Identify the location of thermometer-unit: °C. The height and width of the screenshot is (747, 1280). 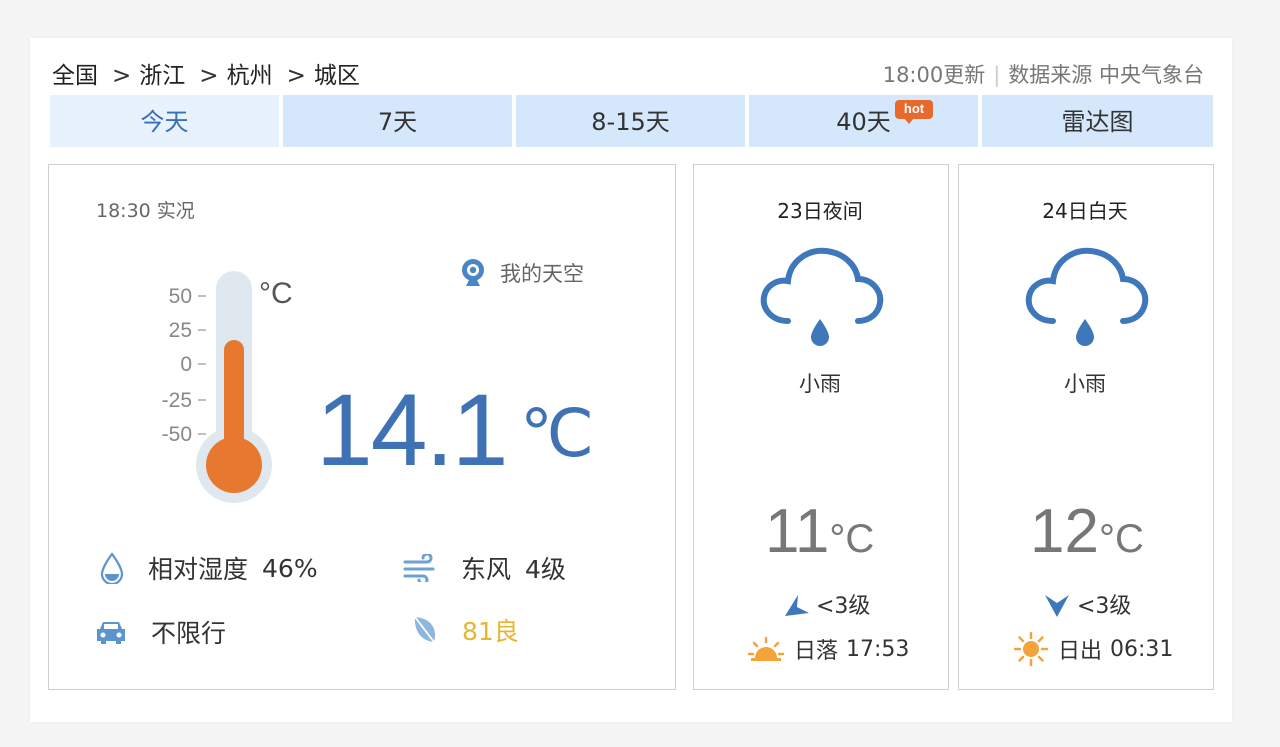
(276, 293).